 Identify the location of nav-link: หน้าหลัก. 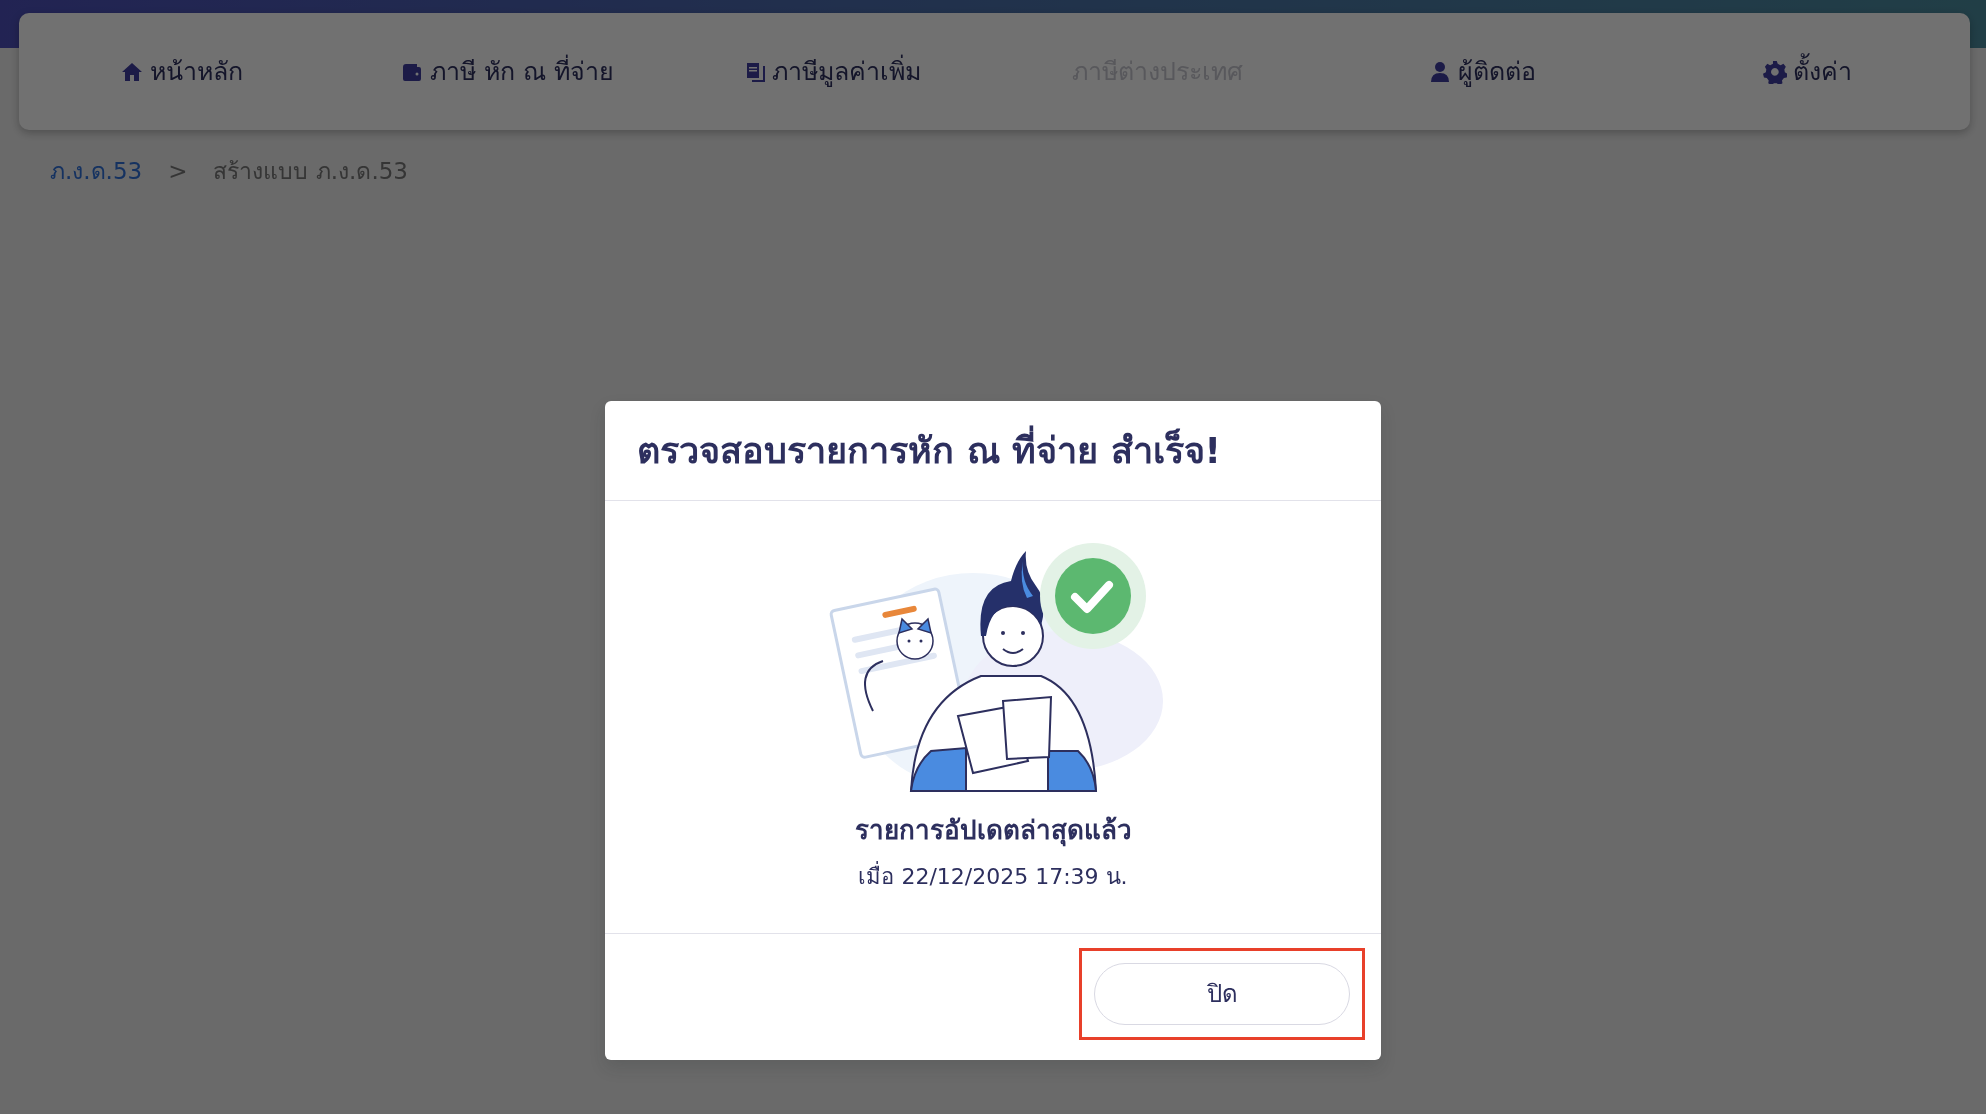
(182, 71).